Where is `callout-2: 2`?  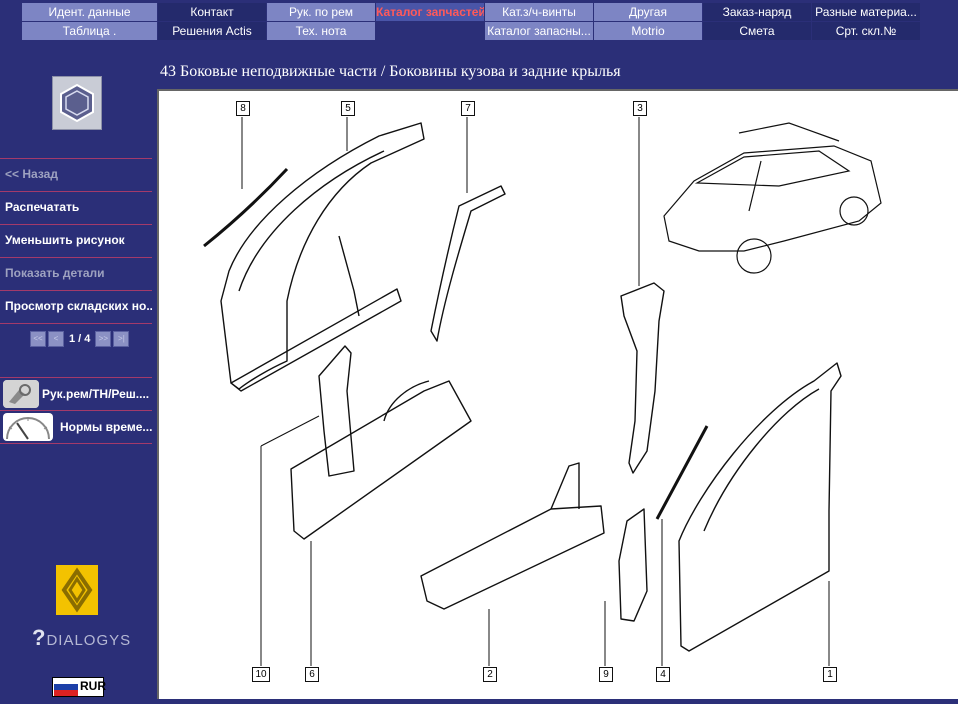 callout-2: 2 is located at coordinates (490, 674).